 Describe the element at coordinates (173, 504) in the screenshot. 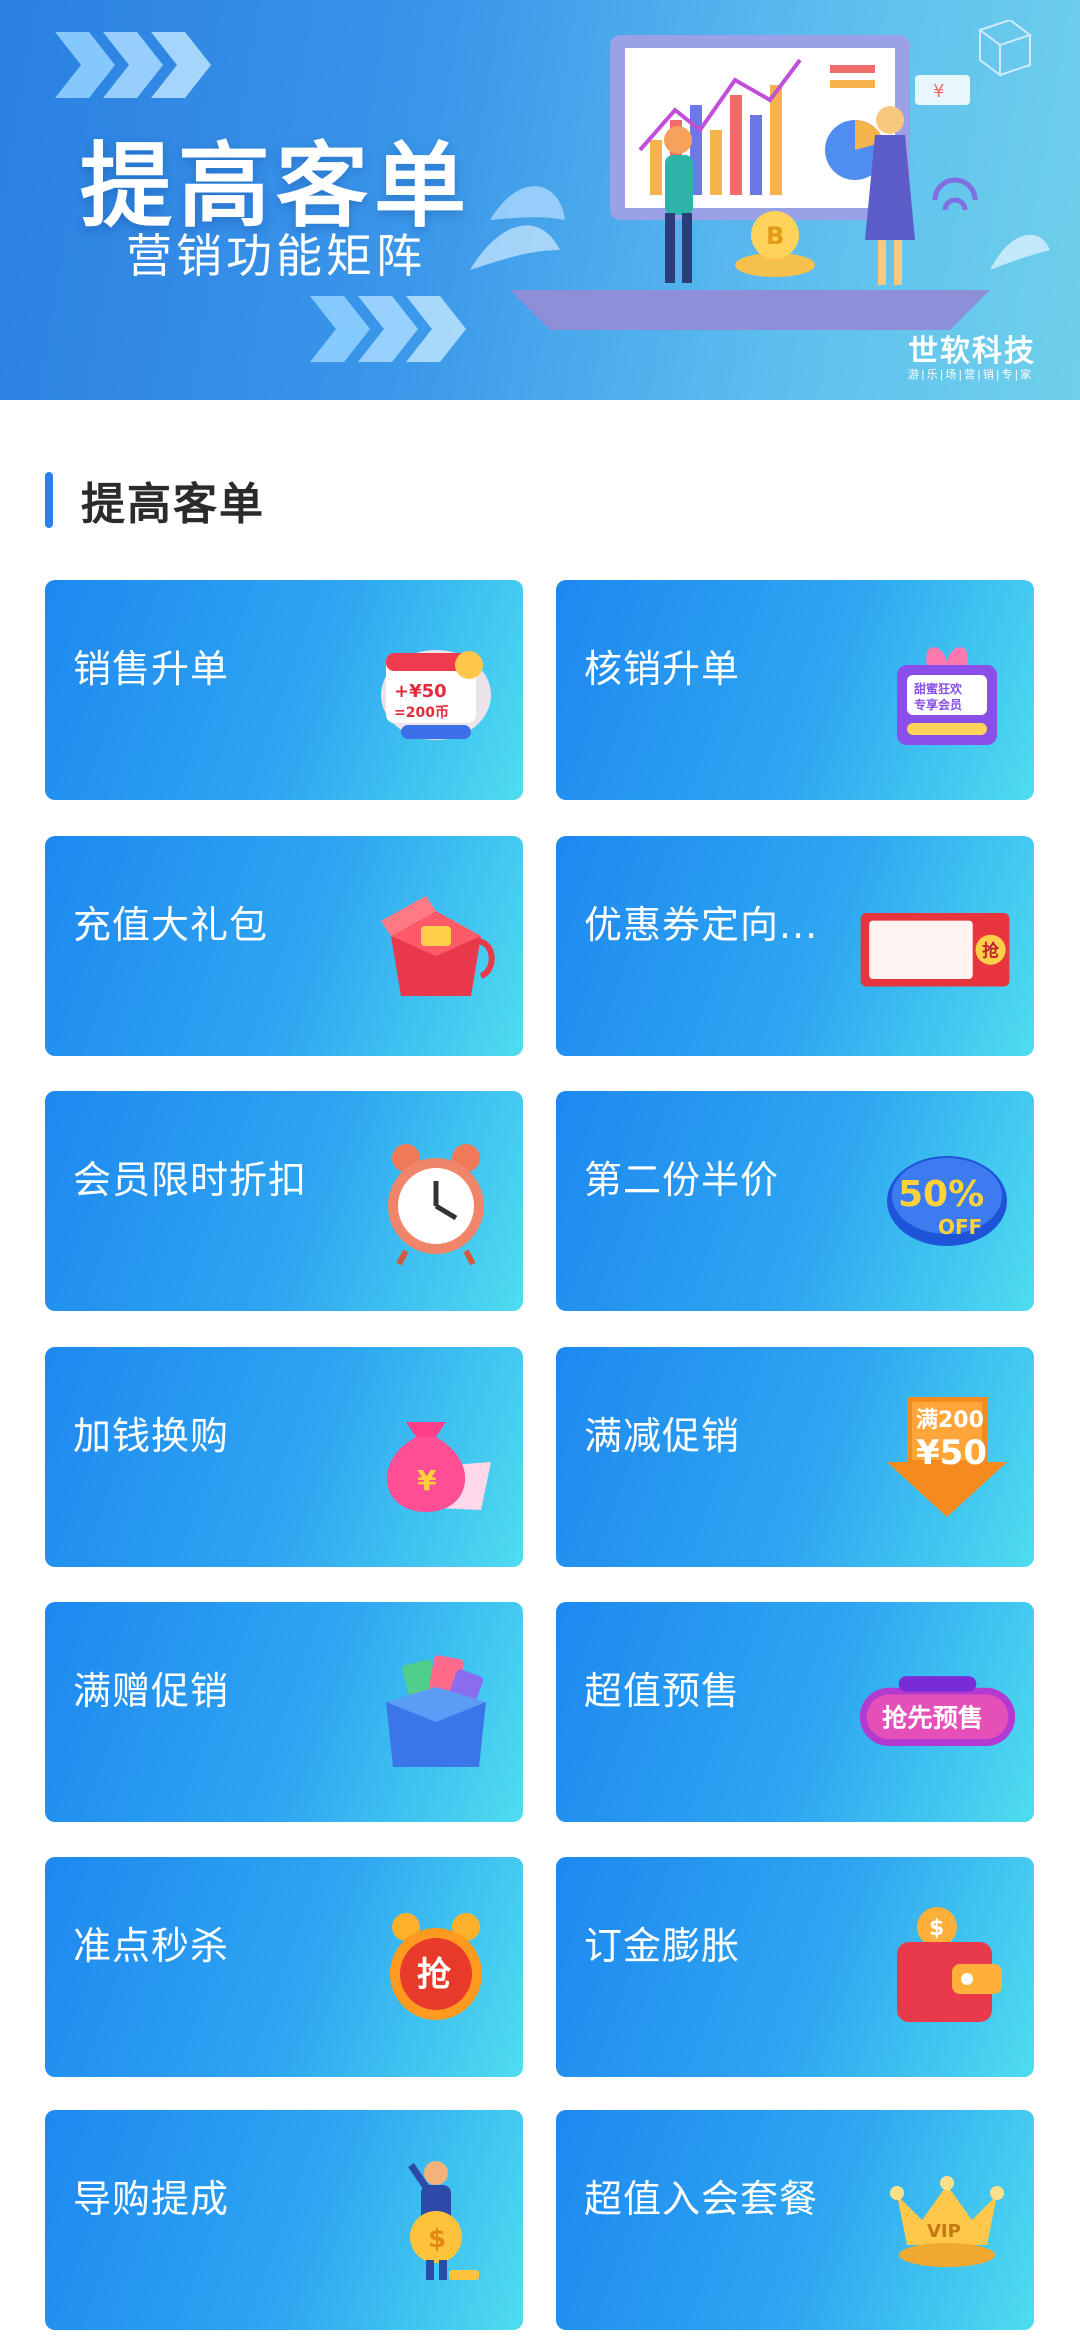

I see `section-title: 提高客单` at that location.